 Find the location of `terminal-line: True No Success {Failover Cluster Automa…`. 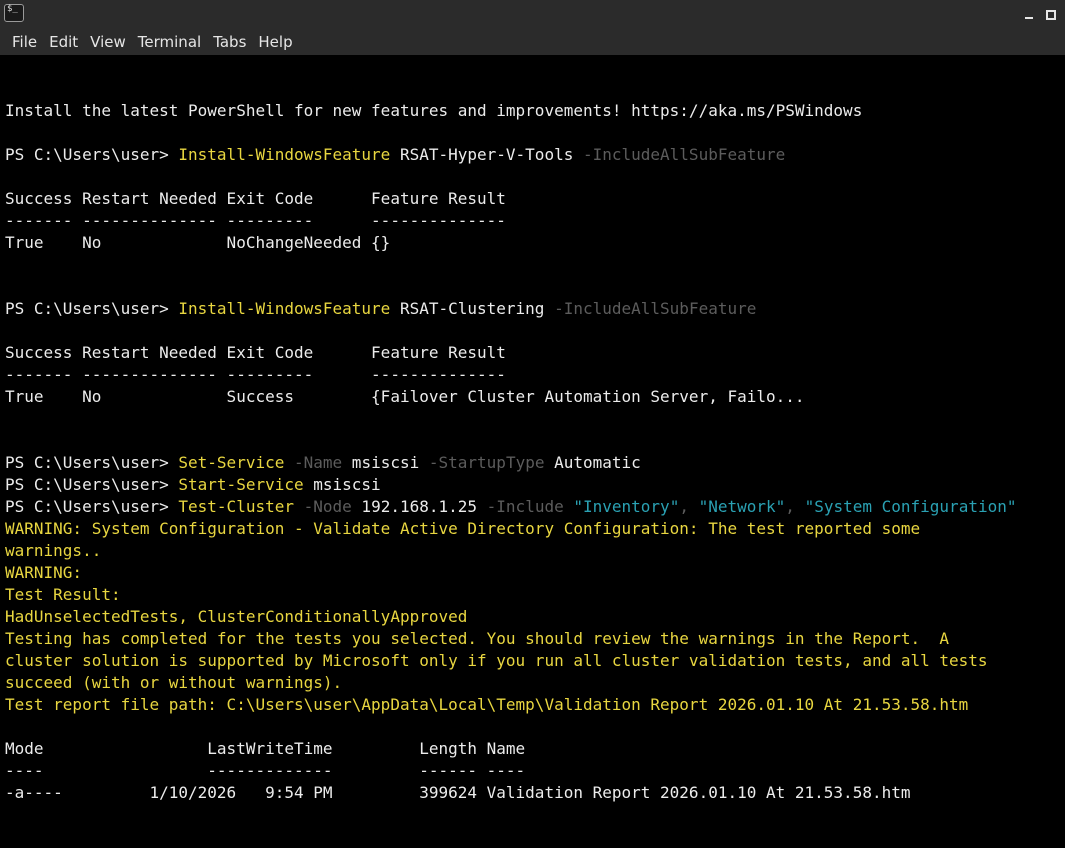

terminal-line: True No Success {Failover Cluster Automa… is located at coordinates (510, 397).